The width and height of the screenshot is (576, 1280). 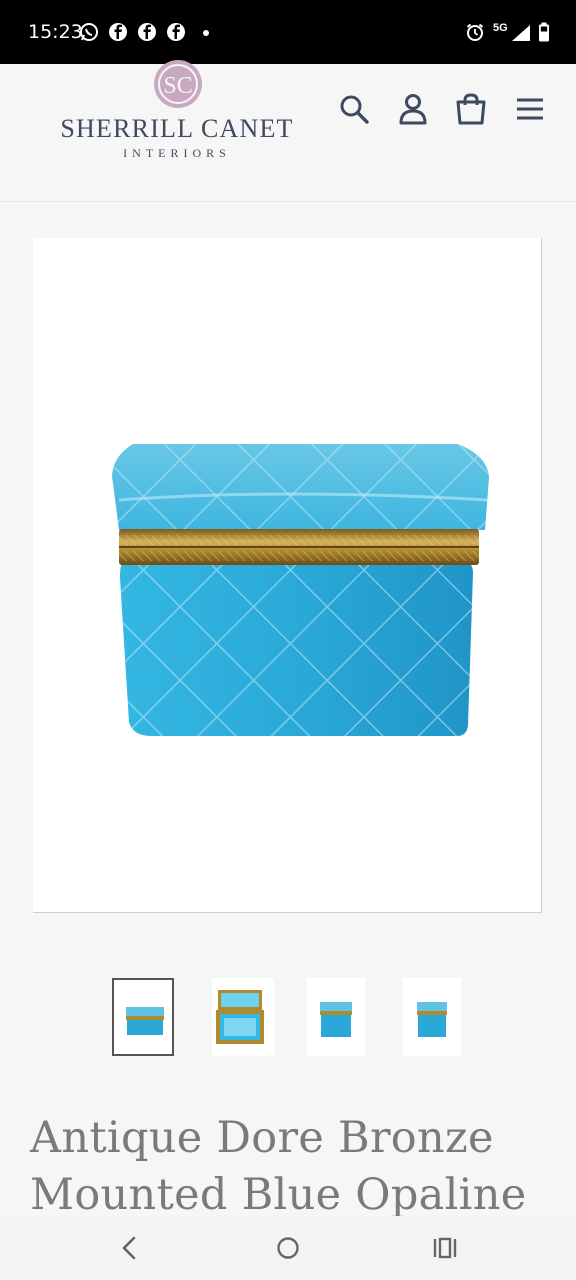 What do you see at coordinates (471, 109) in the screenshot?
I see `cart-icon` at bounding box center [471, 109].